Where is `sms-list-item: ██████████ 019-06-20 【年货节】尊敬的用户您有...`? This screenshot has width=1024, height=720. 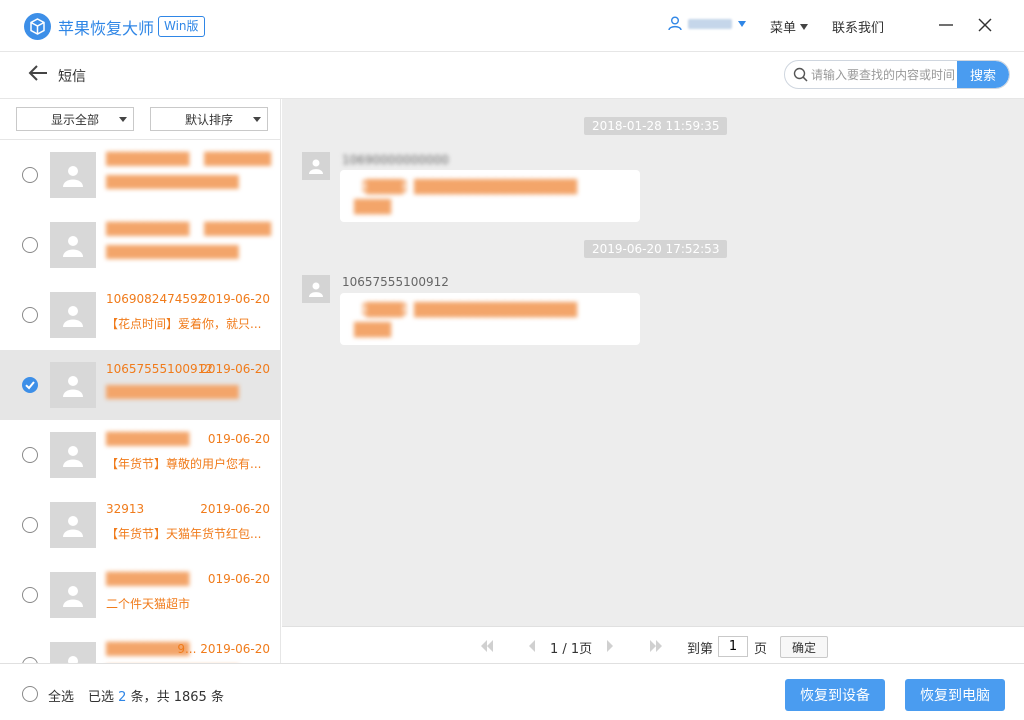 sms-list-item: ██████████ 019-06-20 【年货节】尊敬的用户您有... is located at coordinates (140, 455).